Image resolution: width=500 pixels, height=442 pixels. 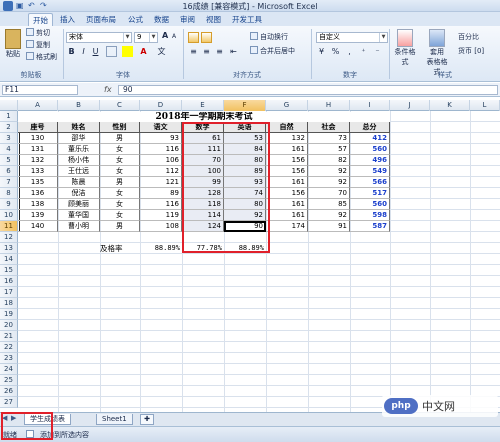 I want to click on column-header-k: K, so click(x=450, y=105).